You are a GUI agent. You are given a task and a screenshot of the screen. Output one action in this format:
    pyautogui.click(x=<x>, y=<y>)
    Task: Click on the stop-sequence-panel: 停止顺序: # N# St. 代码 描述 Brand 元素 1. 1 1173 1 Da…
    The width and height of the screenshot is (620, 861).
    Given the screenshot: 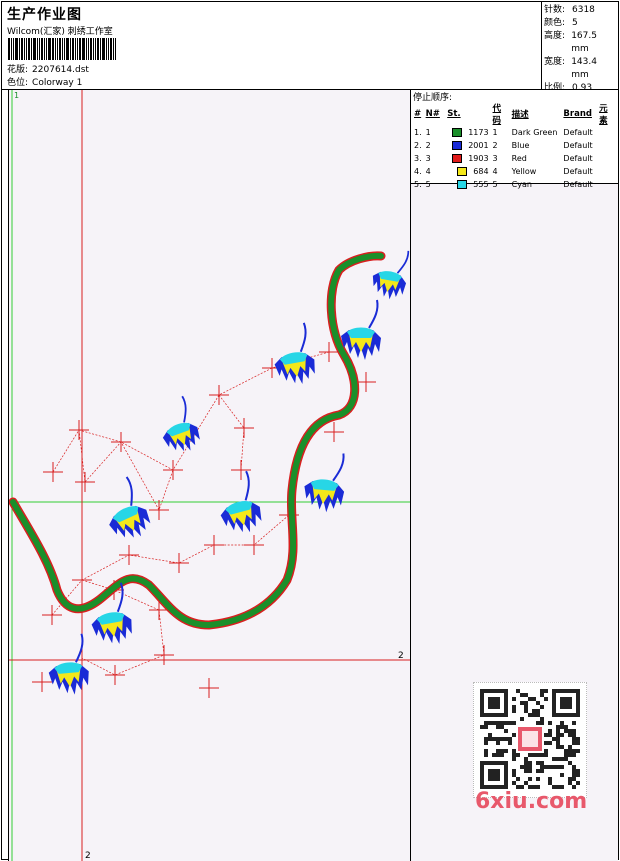 What is the action you would take?
    pyautogui.click(x=514, y=139)
    